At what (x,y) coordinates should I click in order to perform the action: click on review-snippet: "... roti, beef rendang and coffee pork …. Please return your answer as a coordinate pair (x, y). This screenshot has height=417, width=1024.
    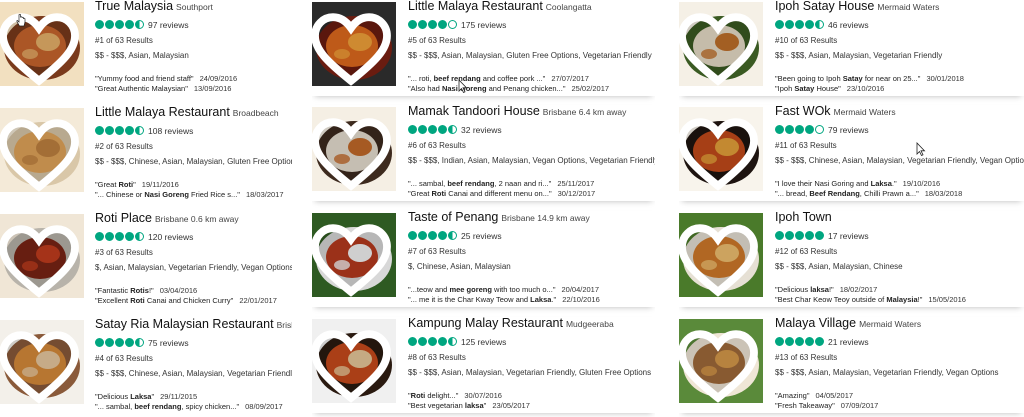
    Looking at the image, I should click on (531, 79).